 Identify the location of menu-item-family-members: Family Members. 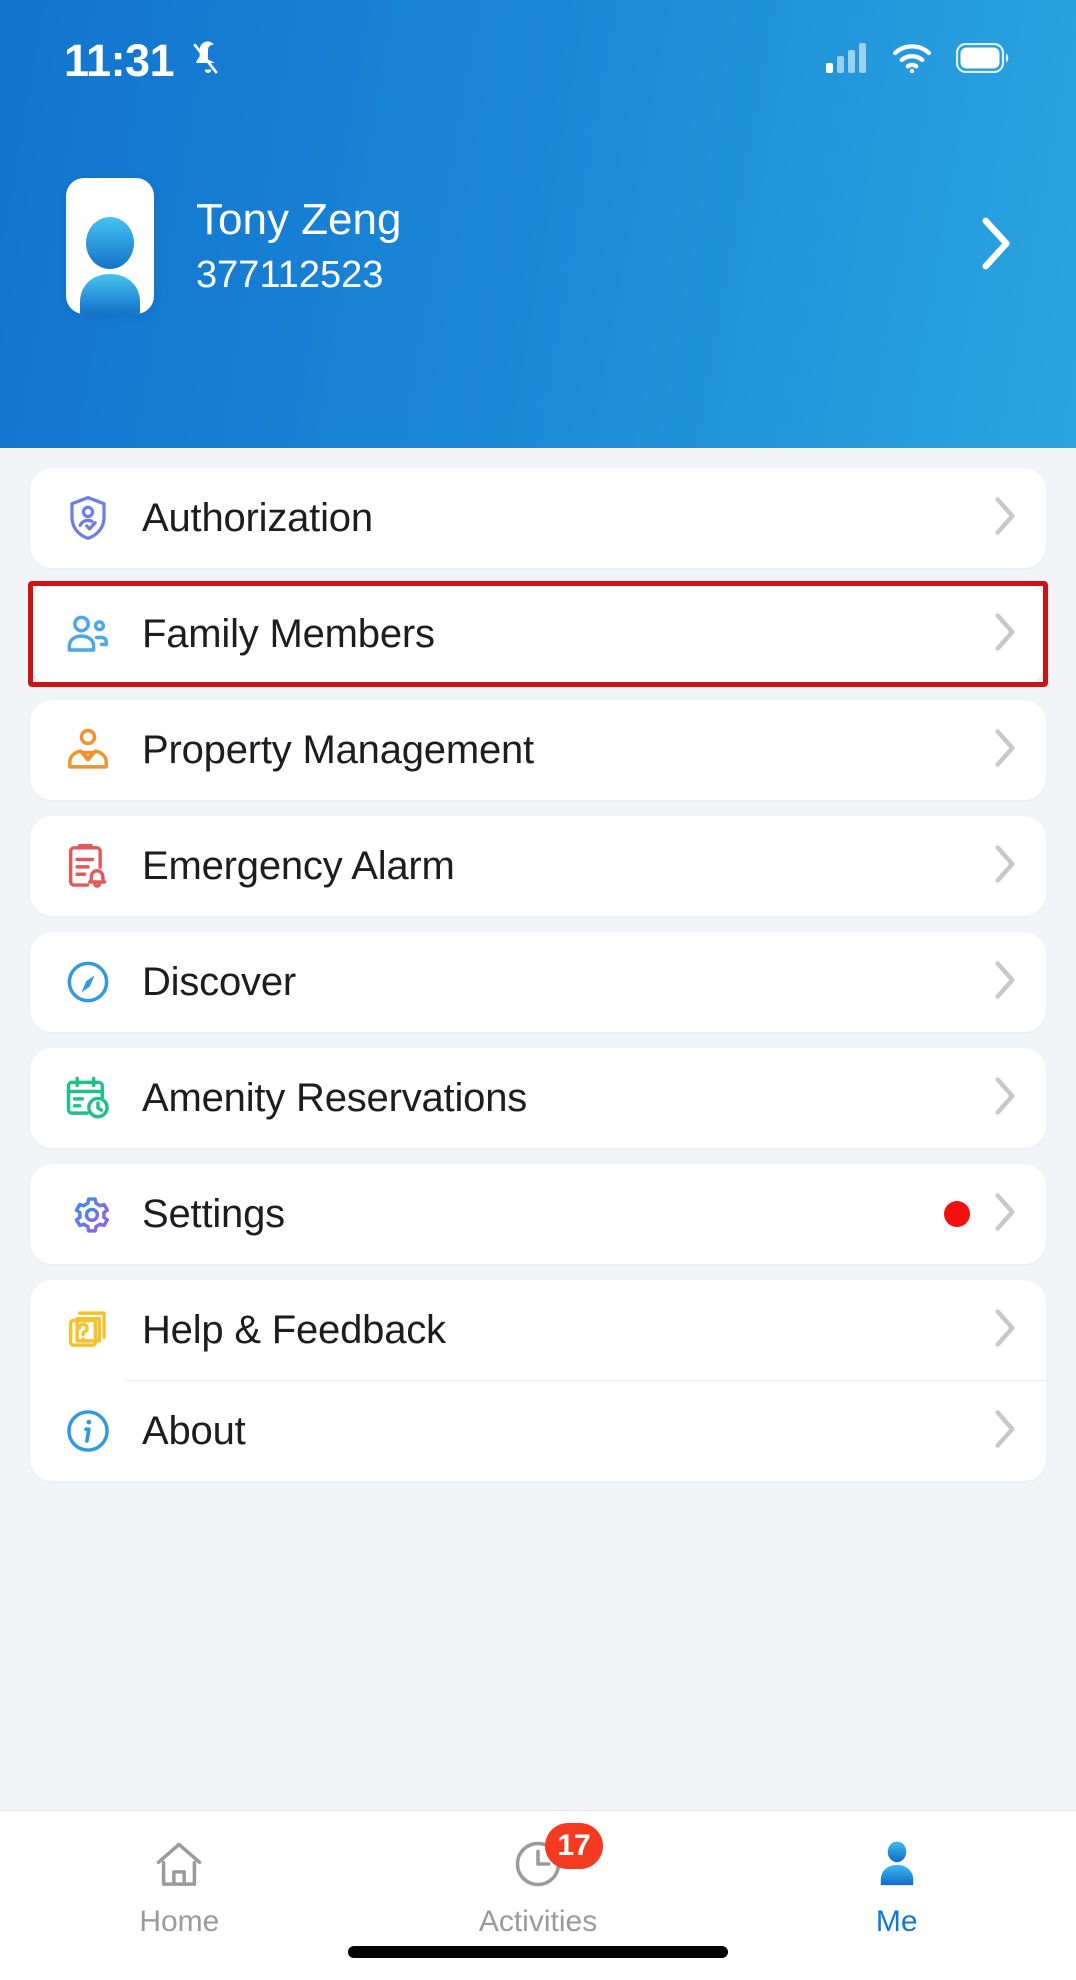
(538, 634).